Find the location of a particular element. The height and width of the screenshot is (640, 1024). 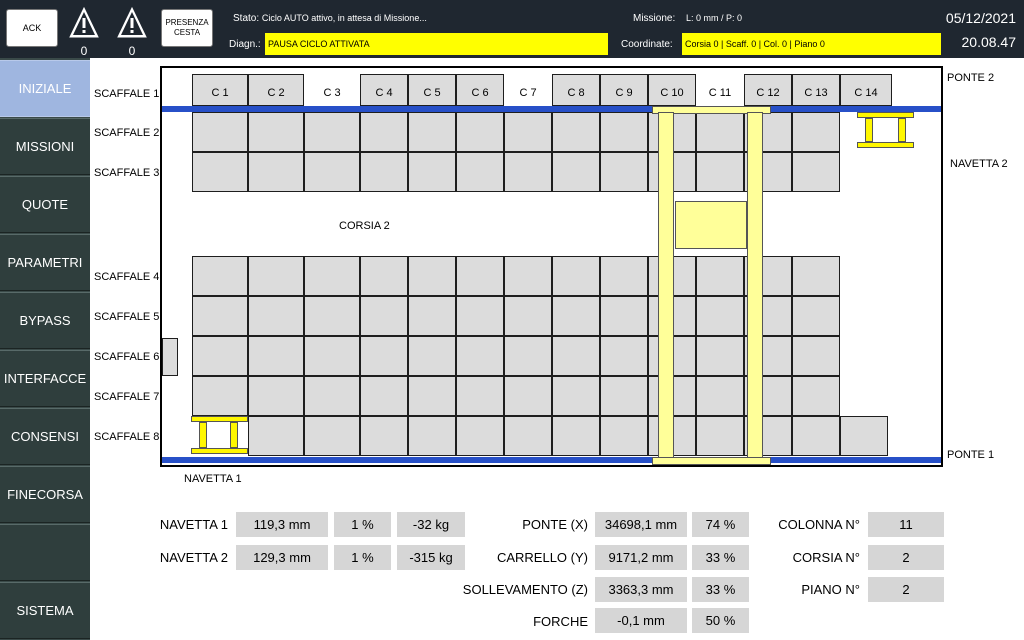

navetta1-label: NAVETTA 1 is located at coordinates (193, 524).